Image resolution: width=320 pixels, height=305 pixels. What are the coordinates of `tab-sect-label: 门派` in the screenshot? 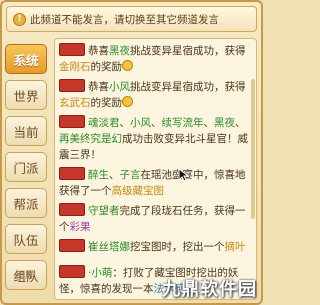 It's located at (26, 168).